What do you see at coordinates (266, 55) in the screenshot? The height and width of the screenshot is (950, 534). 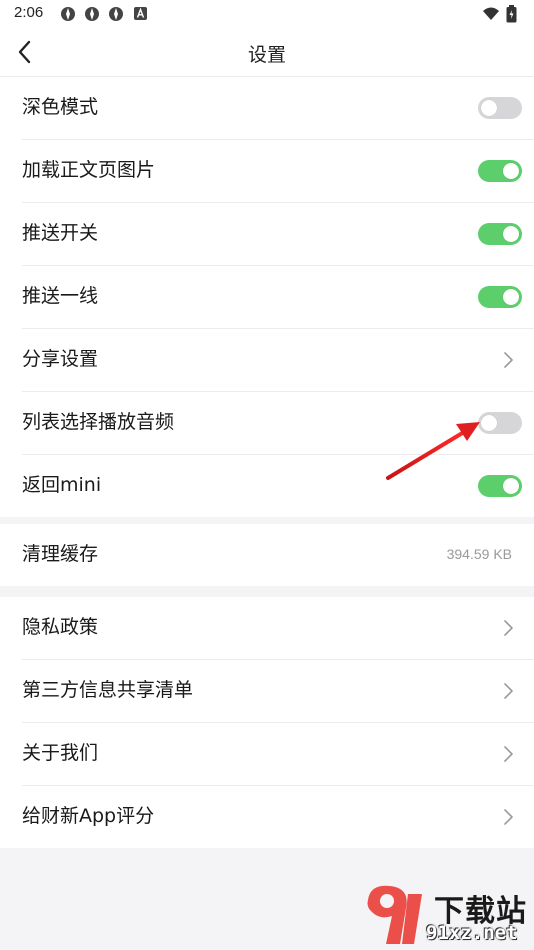 I see `page-title: 设置` at bounding box center [266, 55].